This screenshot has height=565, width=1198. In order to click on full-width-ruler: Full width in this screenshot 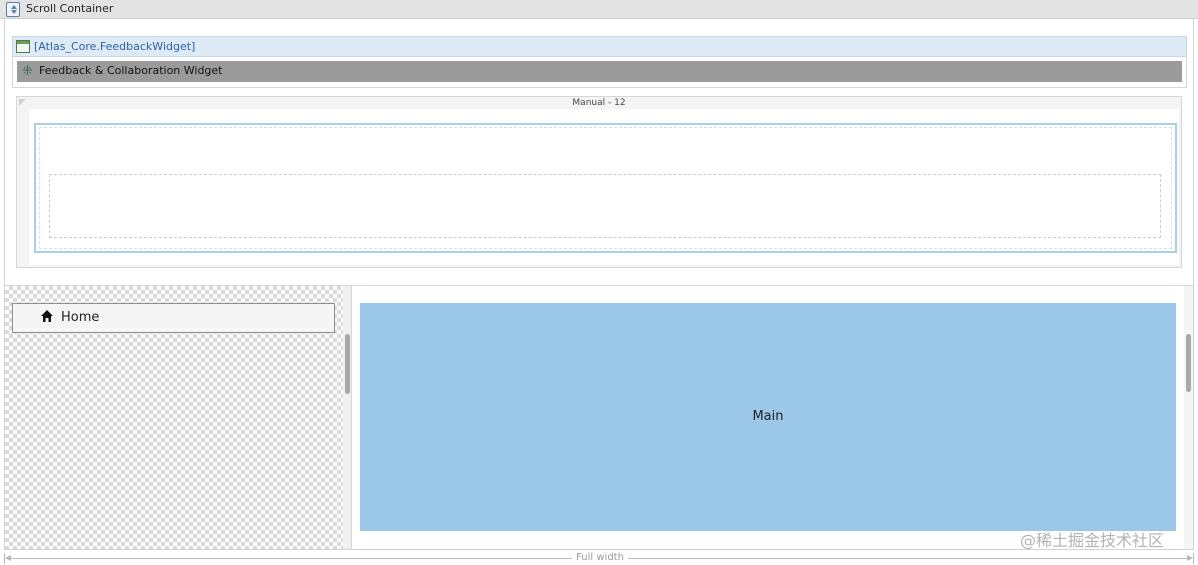, I will do `click(599, 558)`.